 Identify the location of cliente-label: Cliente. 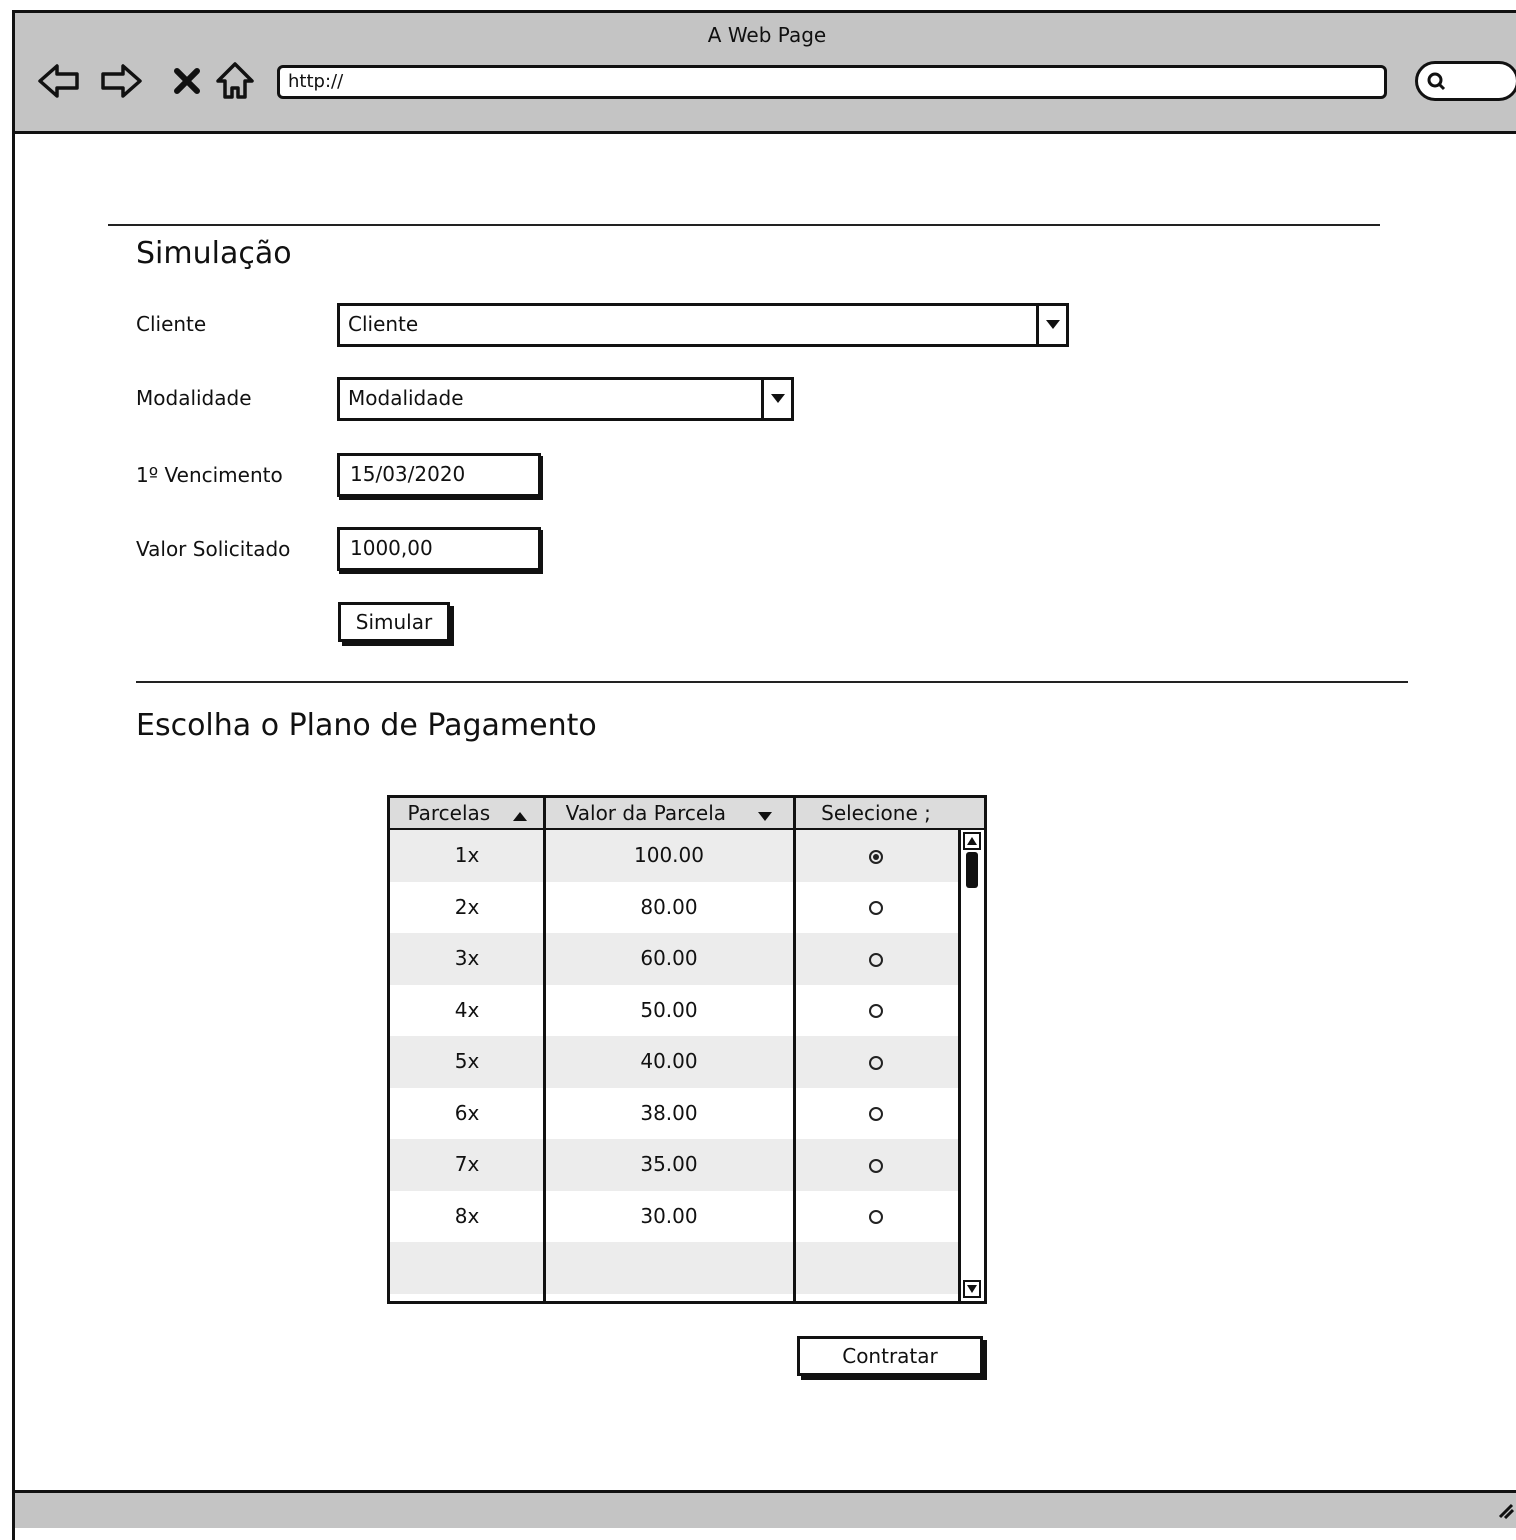
(171, 324).